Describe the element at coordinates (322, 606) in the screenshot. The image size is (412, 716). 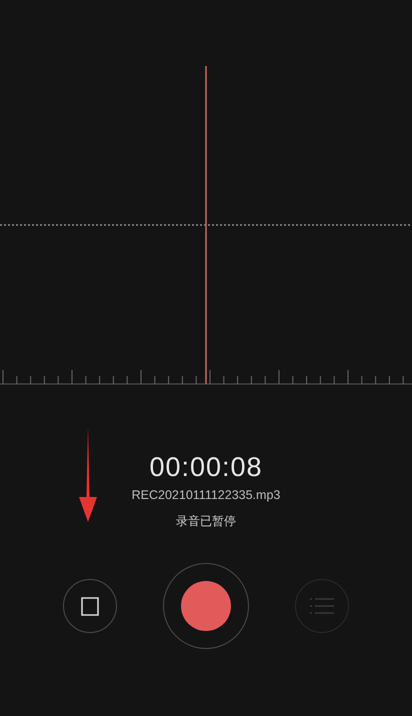
I see `list-icon` at that location.